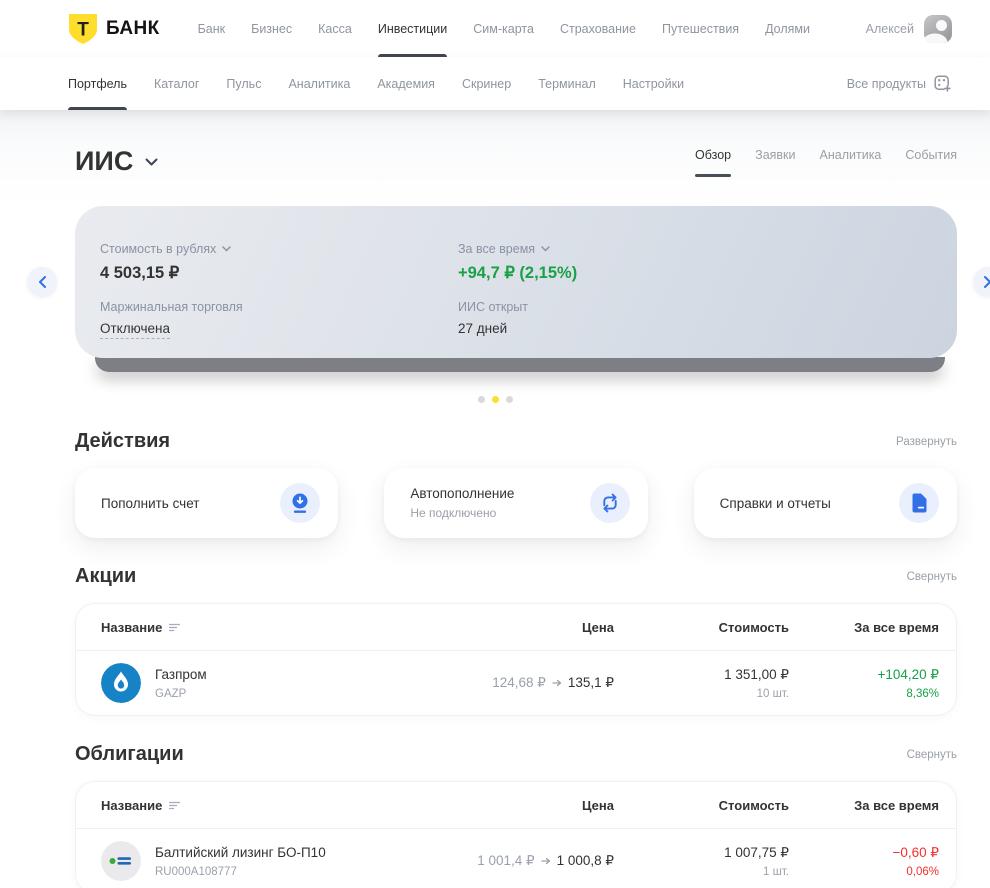 The width and height of the screenshot is (990, 888). Describe the element at coordinates (701, 861) in the screenshot. I see `value-cell: 1 007,75 ₽ 1 шт.` at that location.